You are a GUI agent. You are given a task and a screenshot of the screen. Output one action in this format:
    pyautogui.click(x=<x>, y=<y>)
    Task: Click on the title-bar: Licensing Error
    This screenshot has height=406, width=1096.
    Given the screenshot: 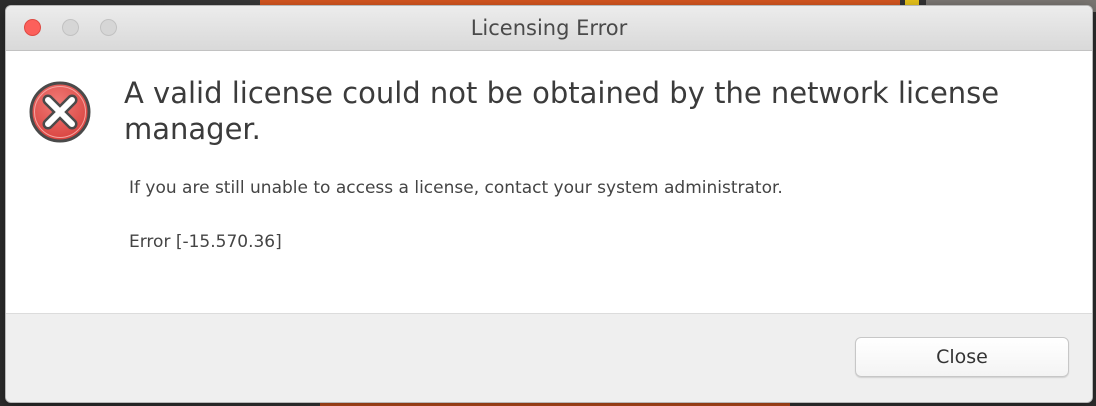 What is the action you would take?
    pyautogui.click(x=549, y=28)
    